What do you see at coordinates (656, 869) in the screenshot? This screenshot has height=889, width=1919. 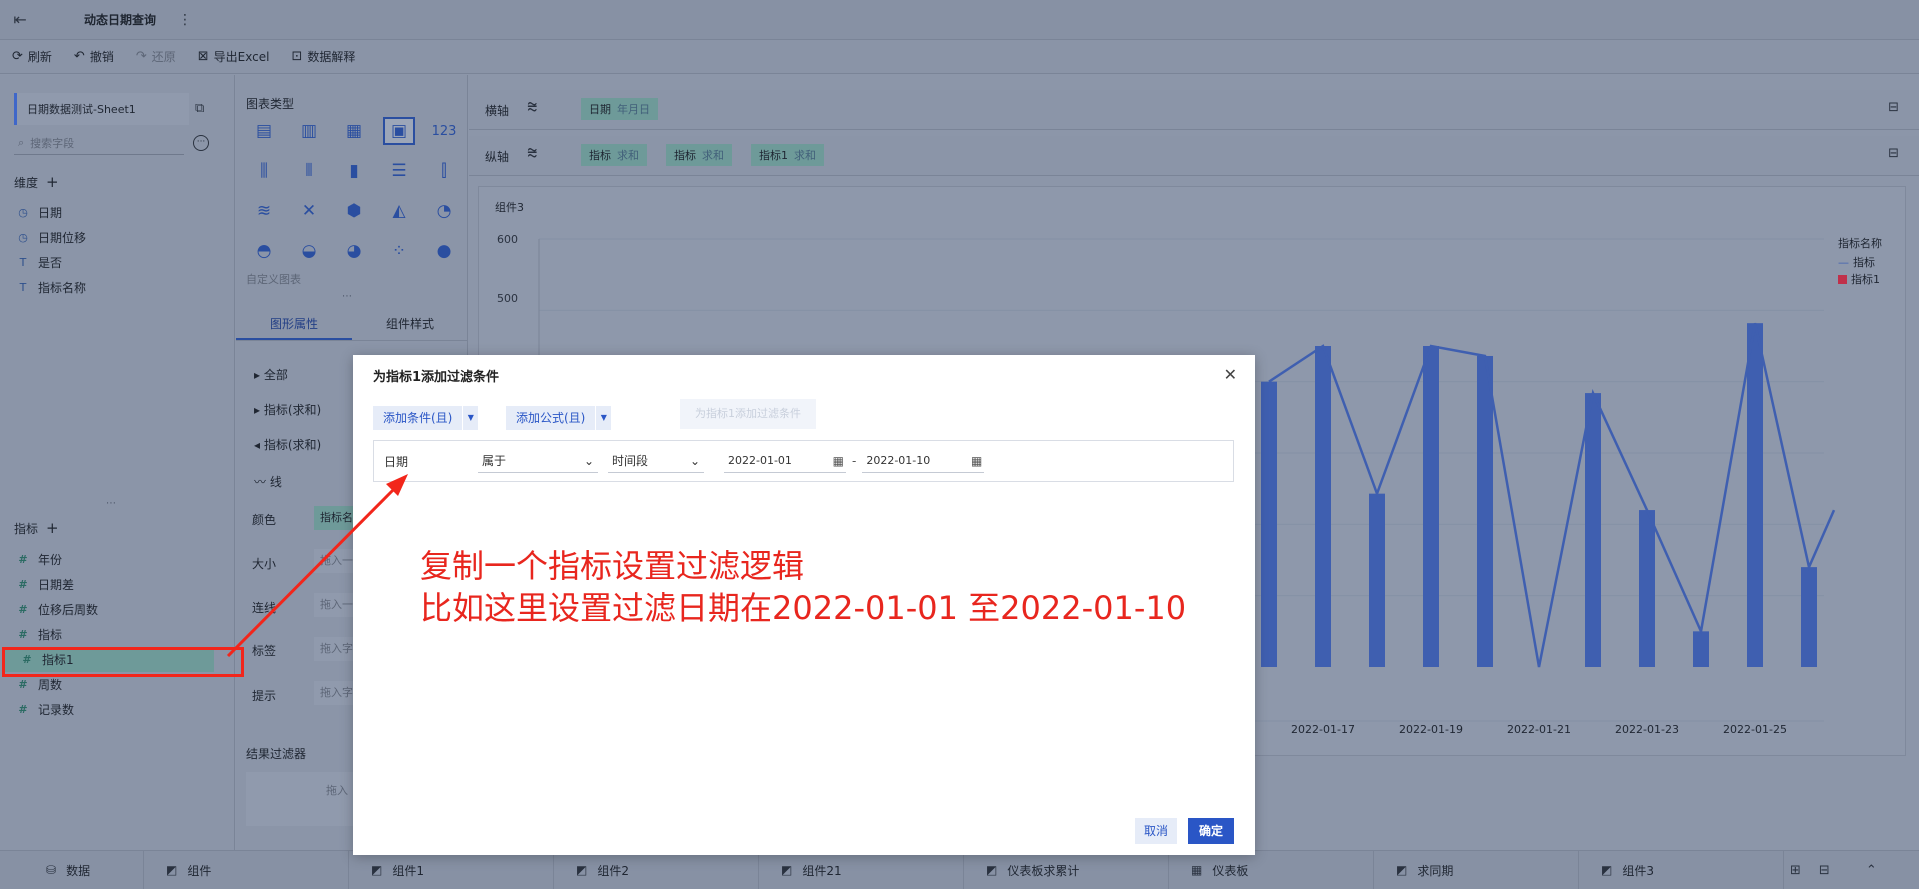 I see `tab-component2: ◩ 组件2` at bounding box center [656, 869].